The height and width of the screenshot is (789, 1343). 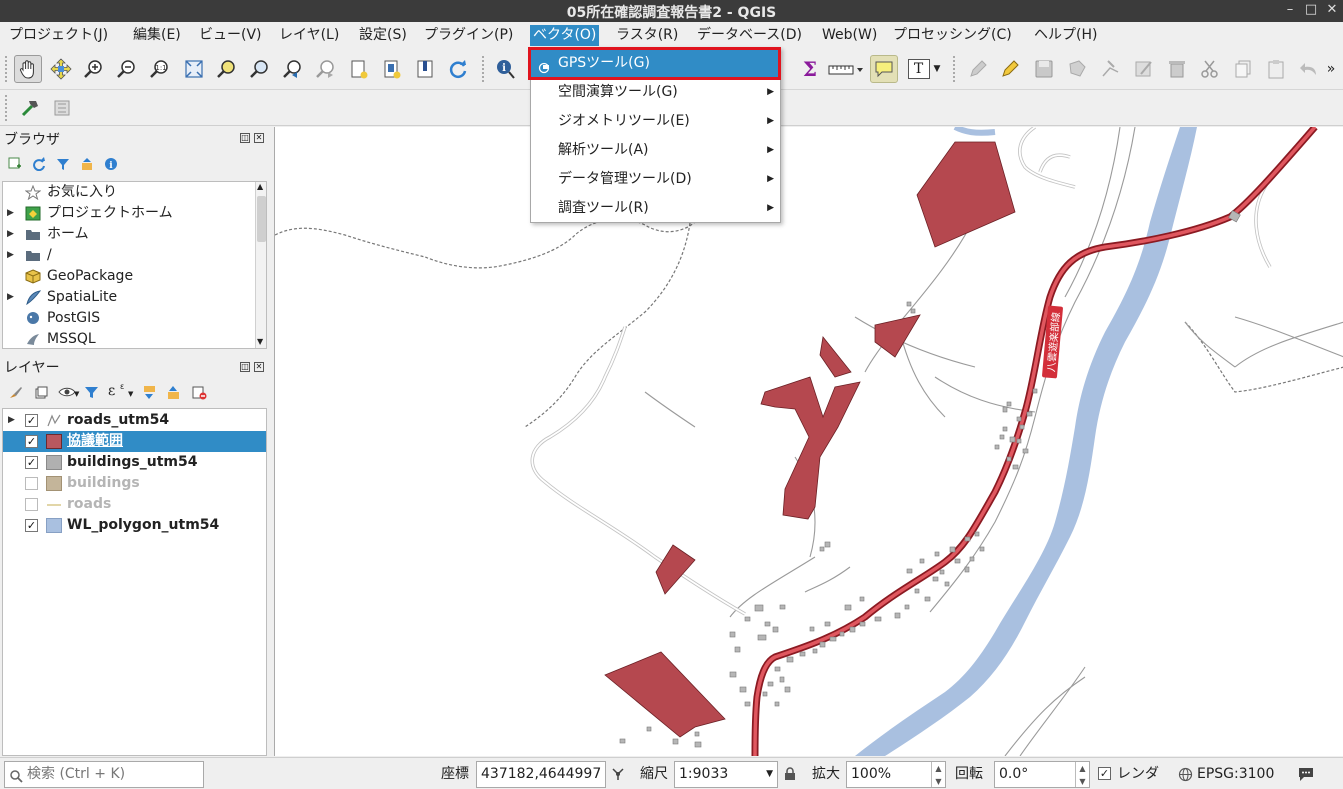 What do you see at coordinates (1276, 69) in the screenshot?
I see `paste-features-button` at bounding box center [1276, 69].